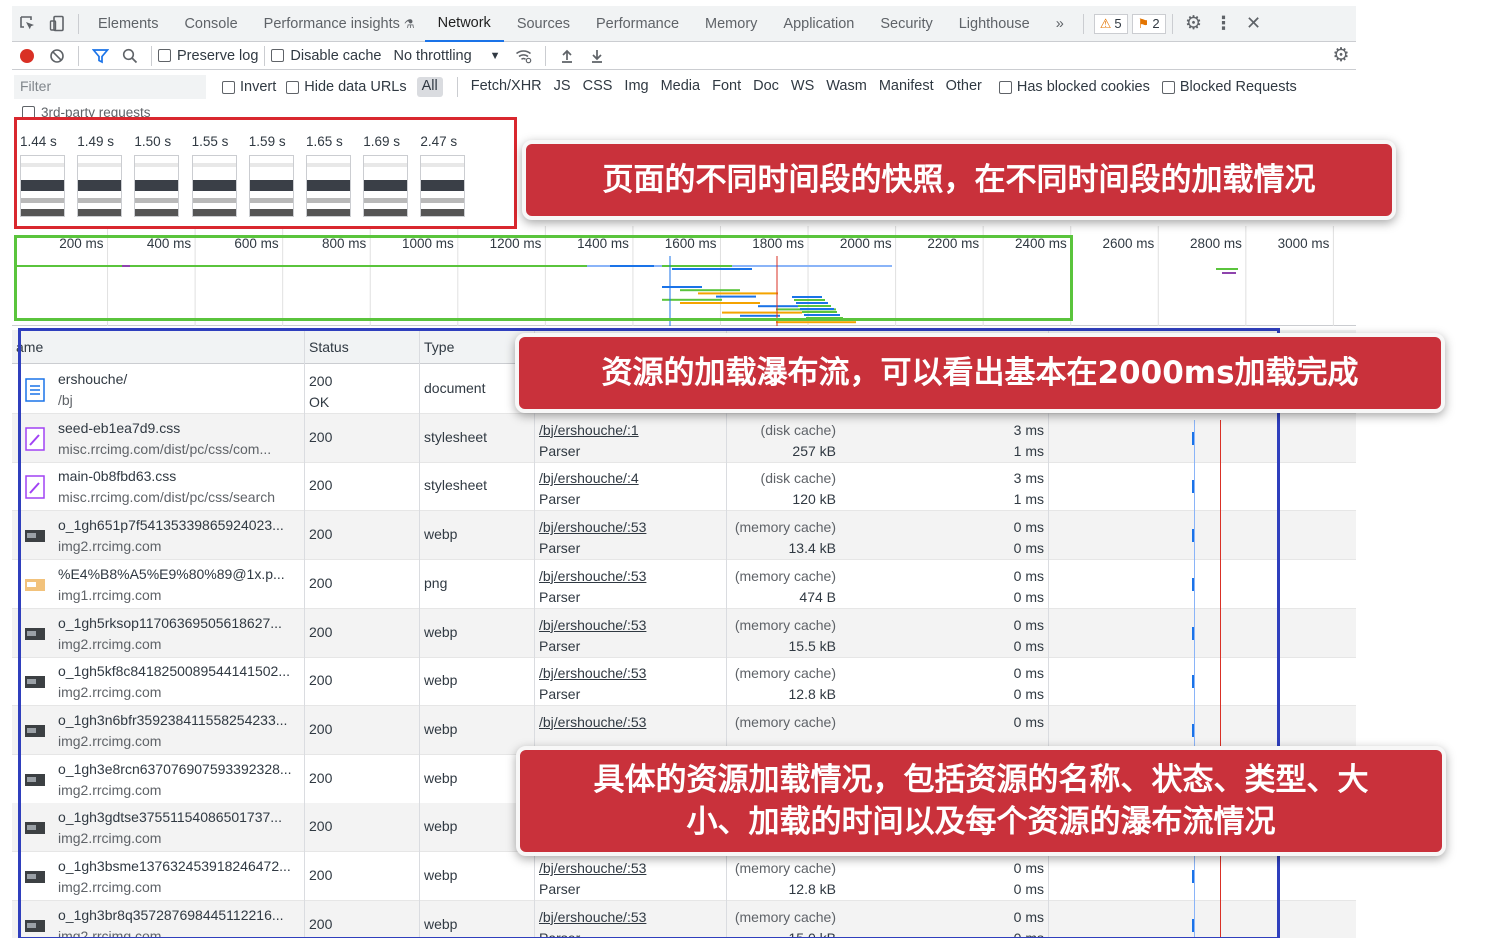  I want to click on throttling-select: No throttling ▼, so click(446, 56).